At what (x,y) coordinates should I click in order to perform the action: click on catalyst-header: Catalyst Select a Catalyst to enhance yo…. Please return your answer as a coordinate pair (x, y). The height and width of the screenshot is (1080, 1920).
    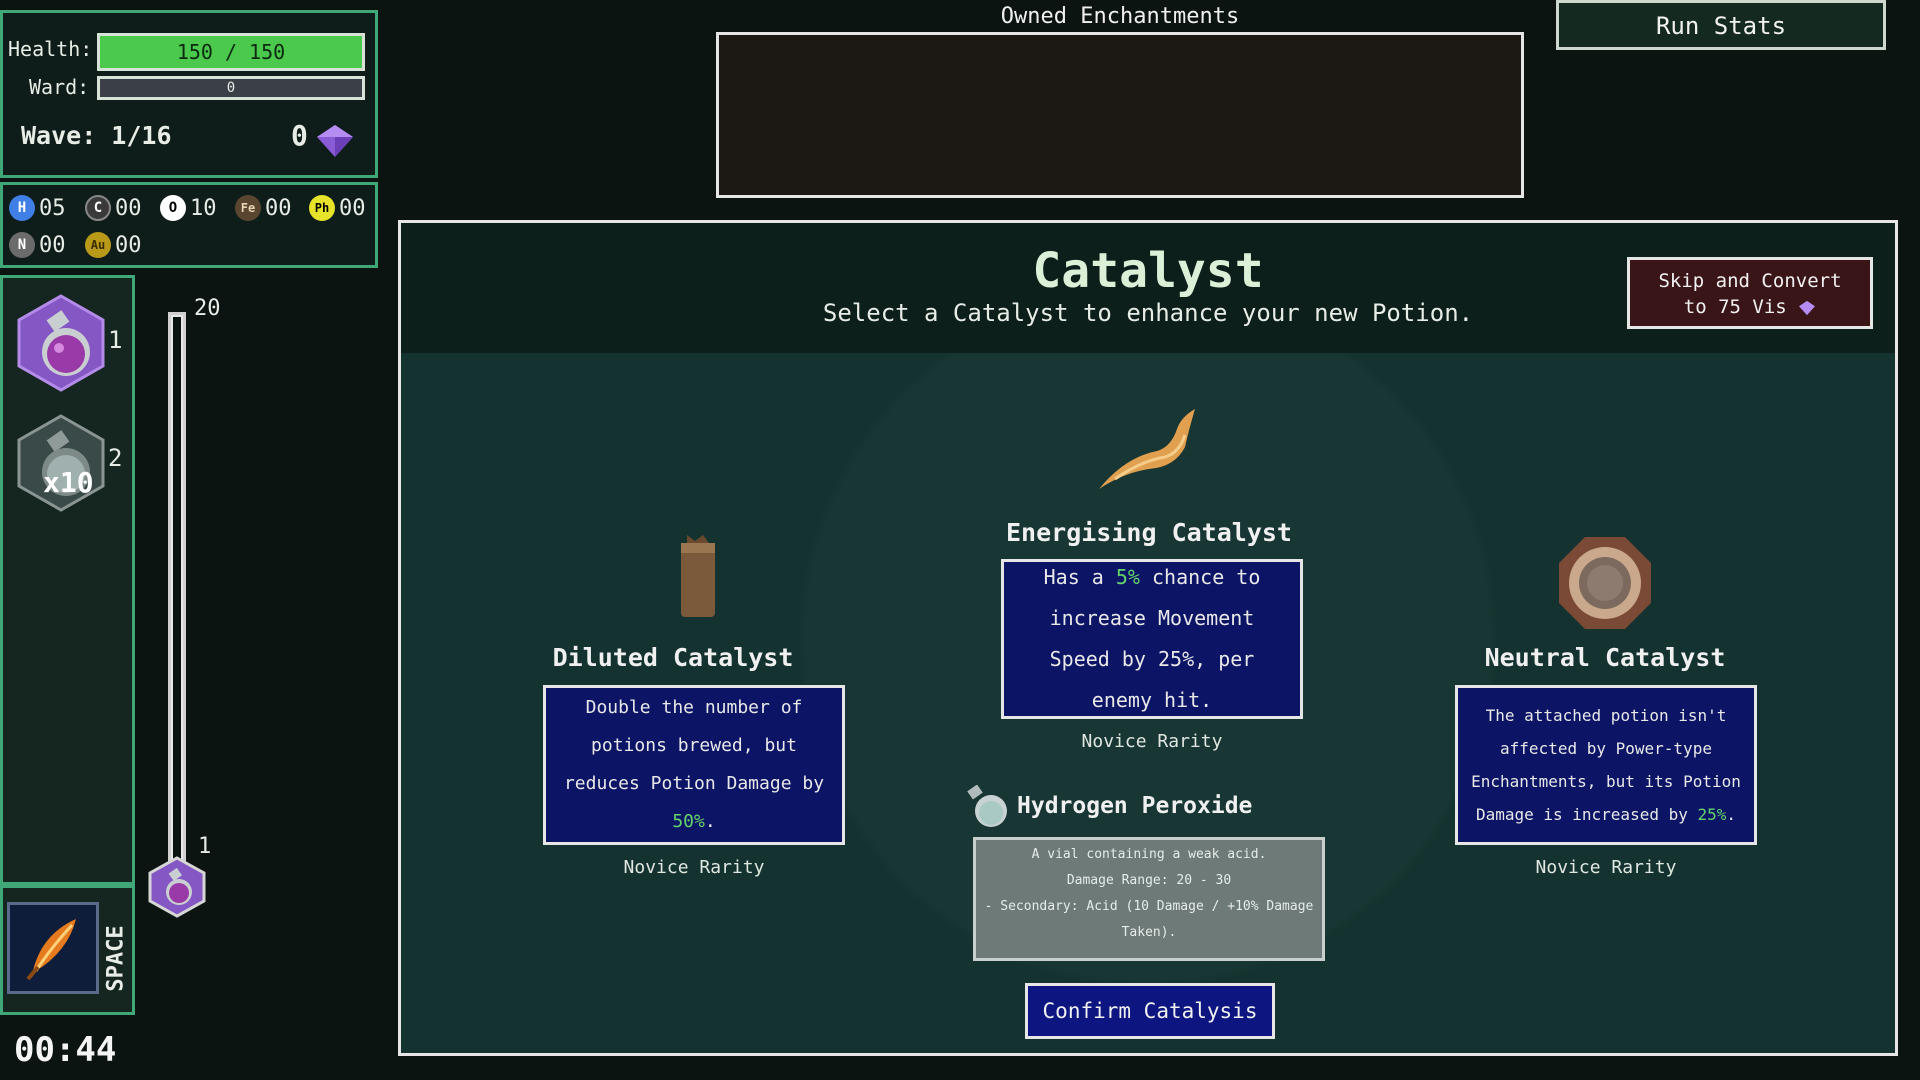
    Looking at the image, I should click on (1148, 288).